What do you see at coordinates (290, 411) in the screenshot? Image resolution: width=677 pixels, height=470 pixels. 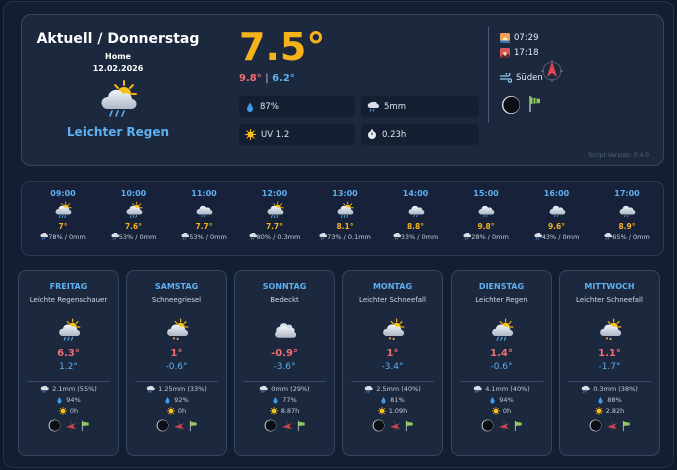 I see `day-sunshine-value: 8.87h` at bounding box center [290, 411].